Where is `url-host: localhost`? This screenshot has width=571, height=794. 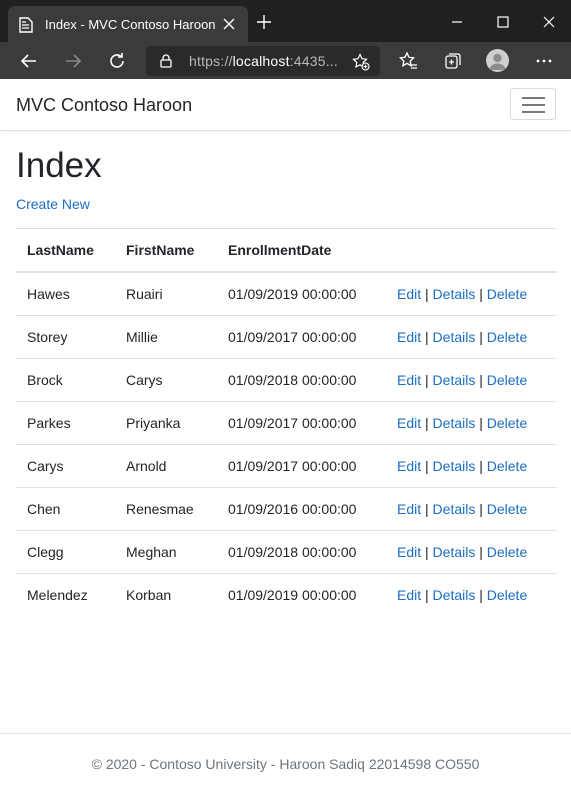 url-host: localhost is located at coordinates (261, 61).